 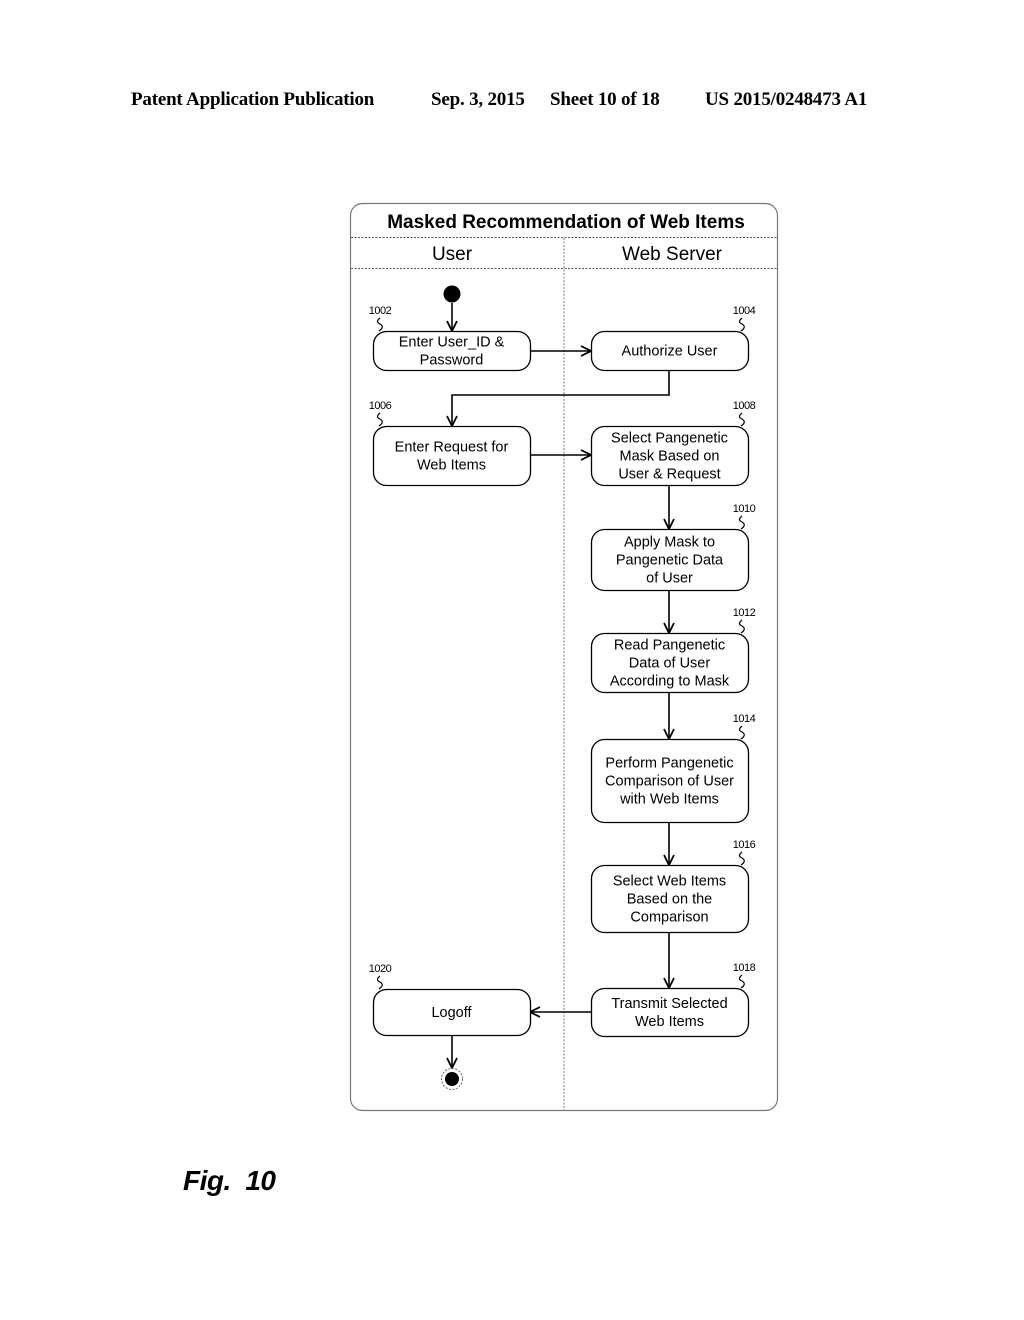 I want to click on activity-label-line: Perform Pangenetic, so click(x=669, y=764).